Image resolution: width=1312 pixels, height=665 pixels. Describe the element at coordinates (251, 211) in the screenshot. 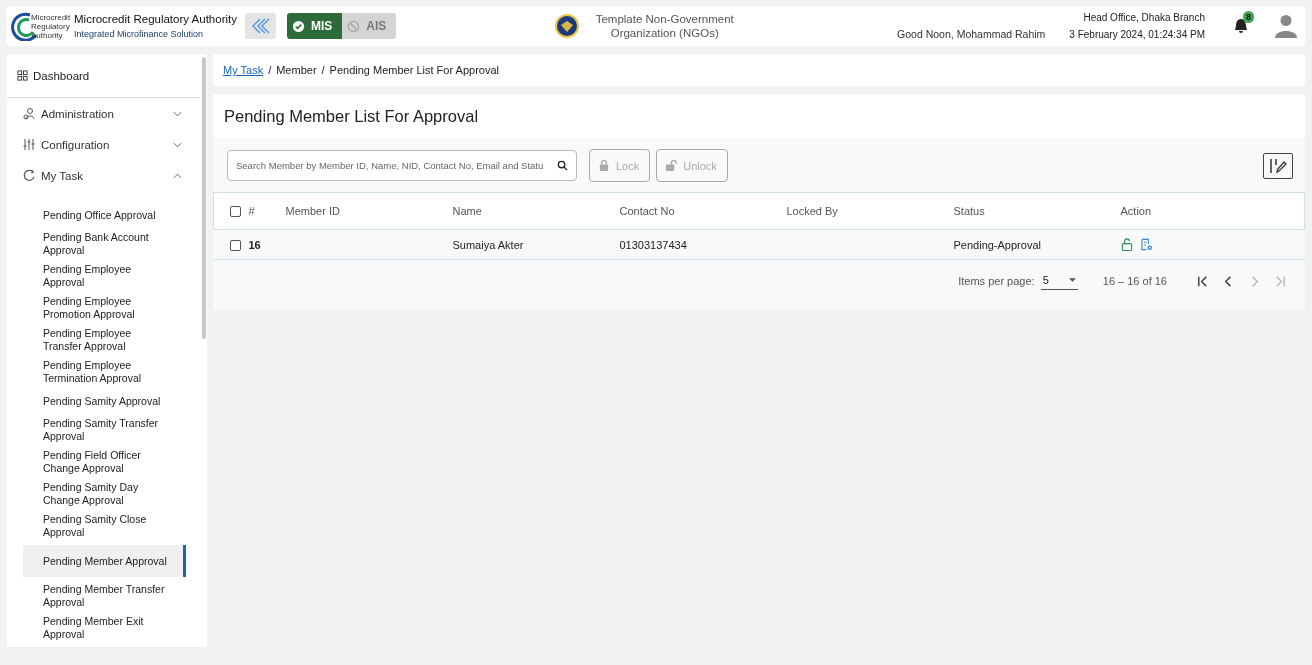

I see `column-header: #` at that location.